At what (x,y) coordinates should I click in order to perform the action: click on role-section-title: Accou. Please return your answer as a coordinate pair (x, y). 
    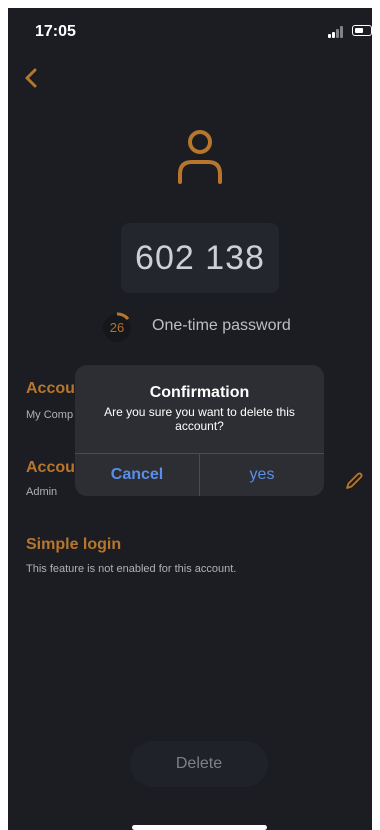
    Looking at the image, I should click on (50, 467).